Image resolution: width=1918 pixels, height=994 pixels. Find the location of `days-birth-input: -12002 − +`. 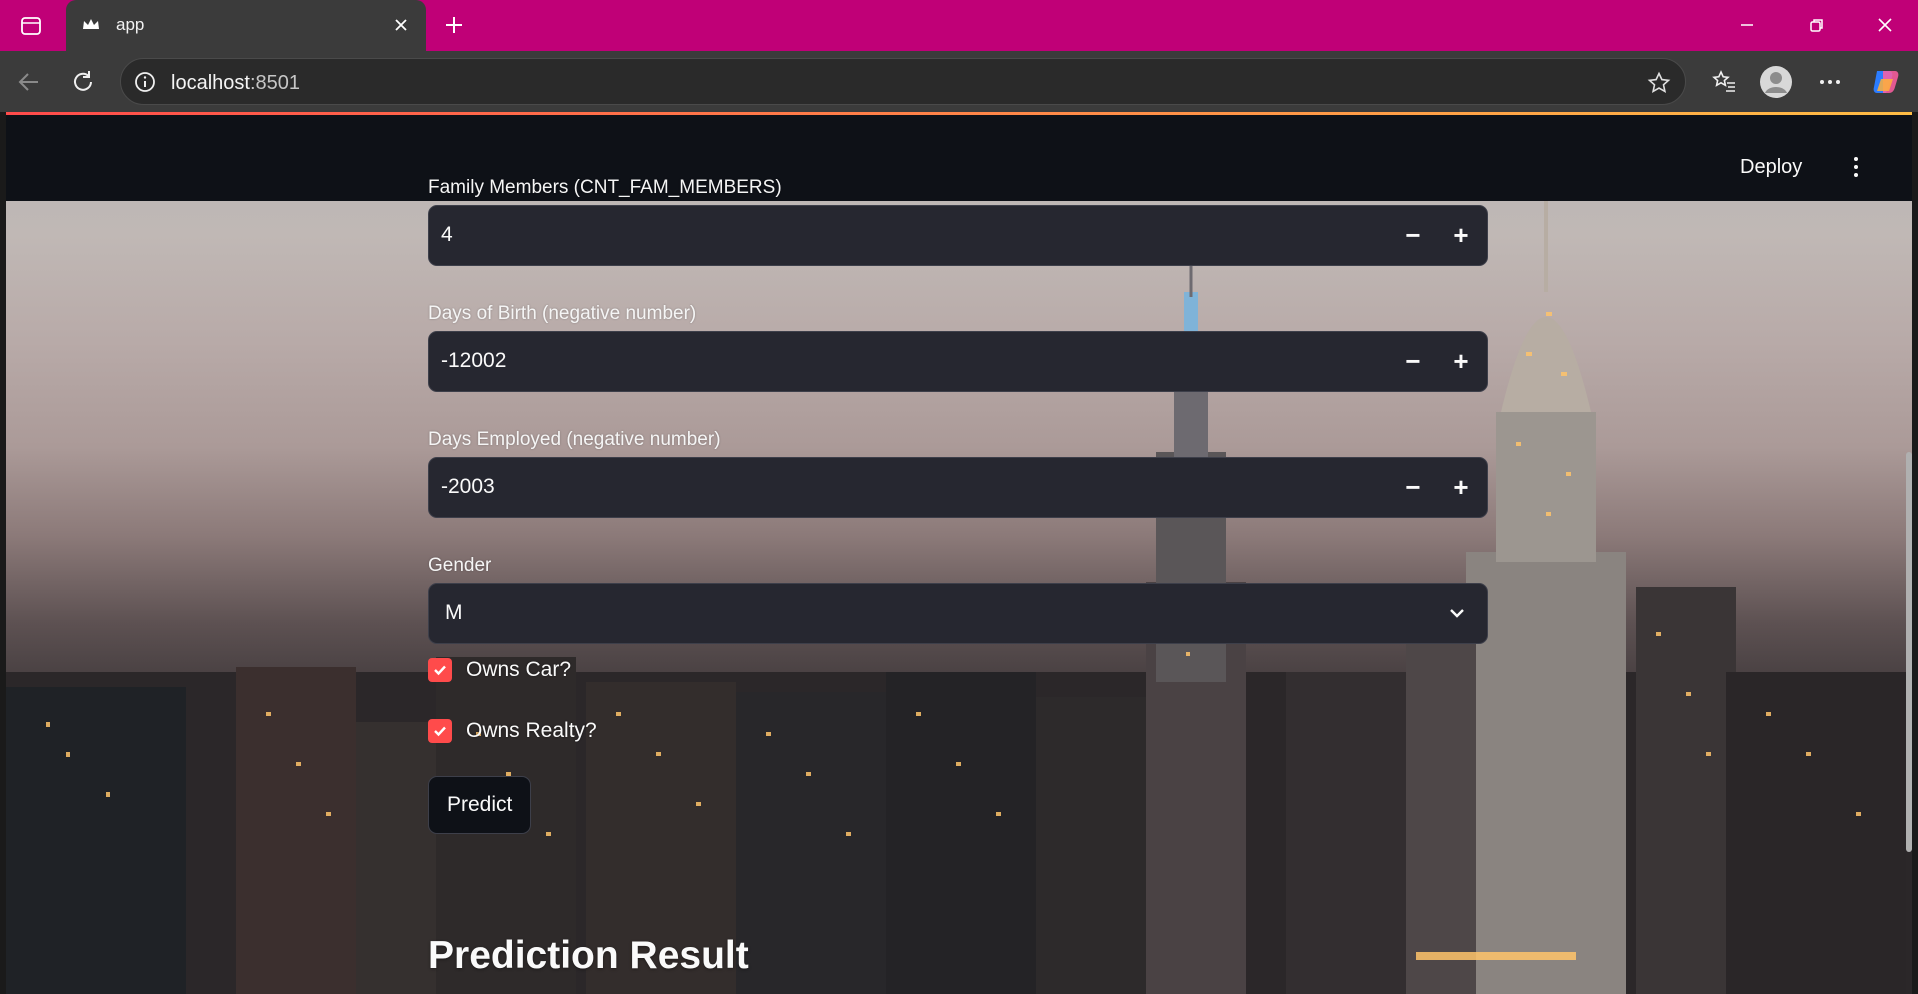

days-birth-input: -12002 − + is located at coordinates (958, 361).